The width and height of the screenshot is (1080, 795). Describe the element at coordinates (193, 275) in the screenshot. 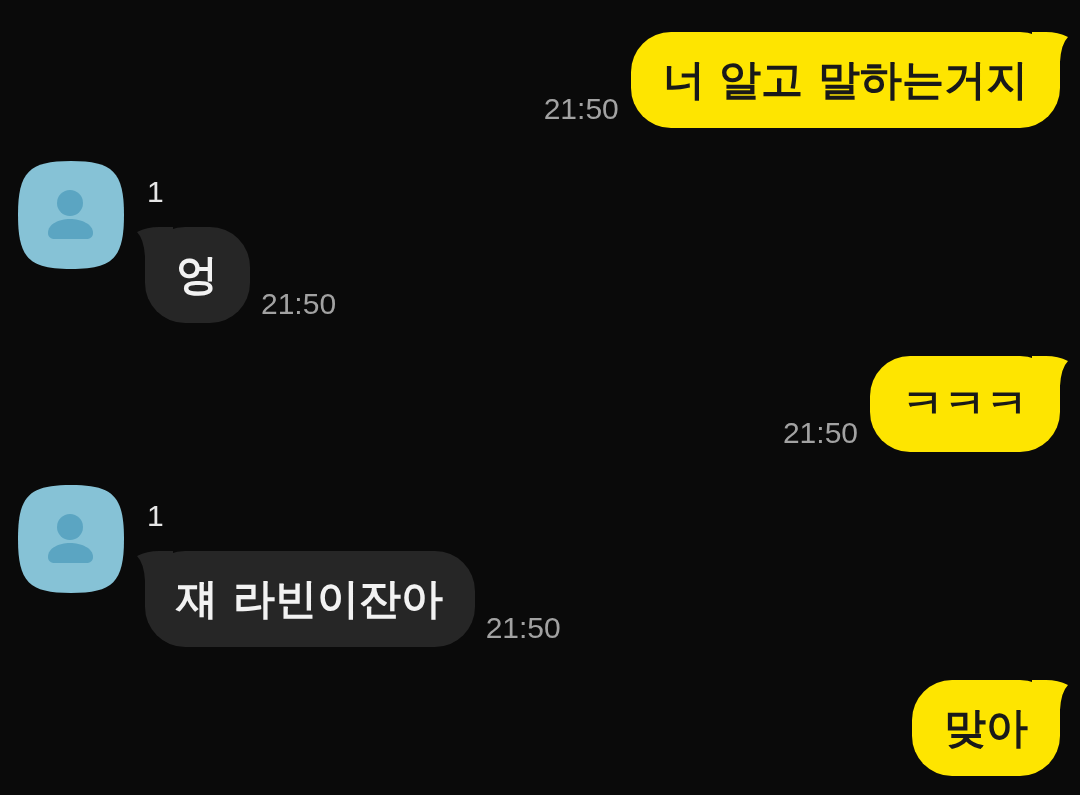

I see `received-message: 엉` at that location.